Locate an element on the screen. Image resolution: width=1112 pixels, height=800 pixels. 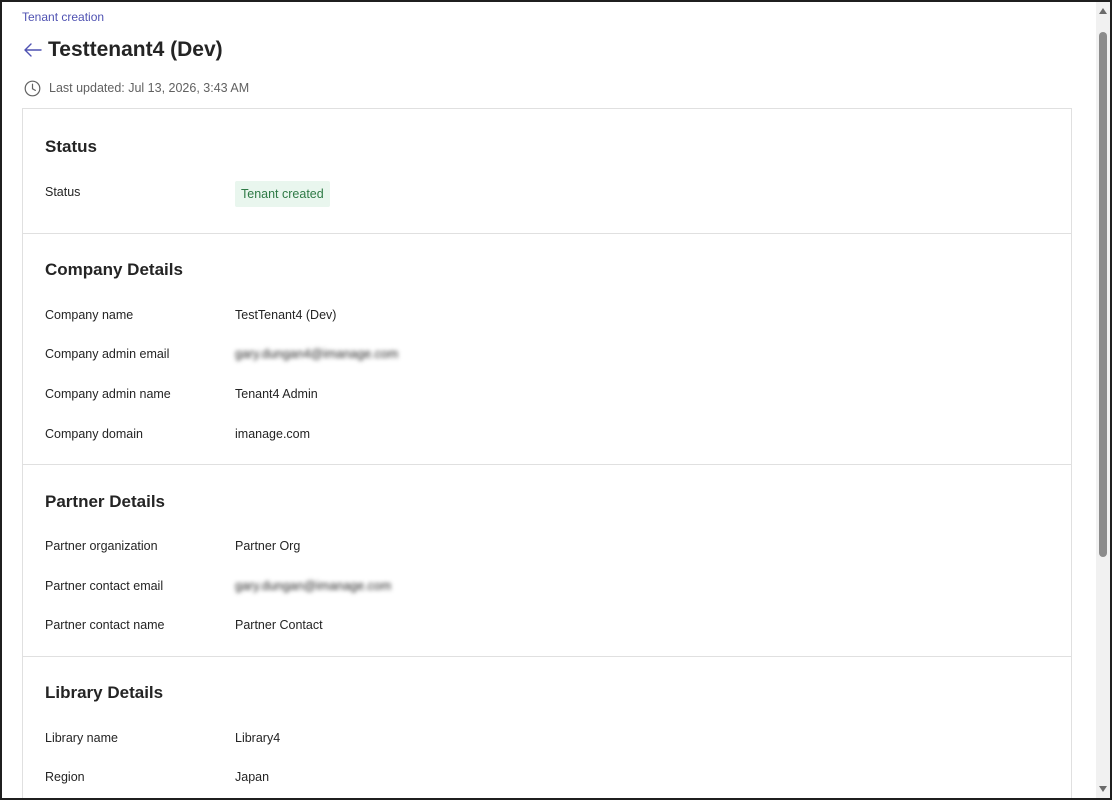
status-badge: Tenant created is located at coordinates (282, 194).